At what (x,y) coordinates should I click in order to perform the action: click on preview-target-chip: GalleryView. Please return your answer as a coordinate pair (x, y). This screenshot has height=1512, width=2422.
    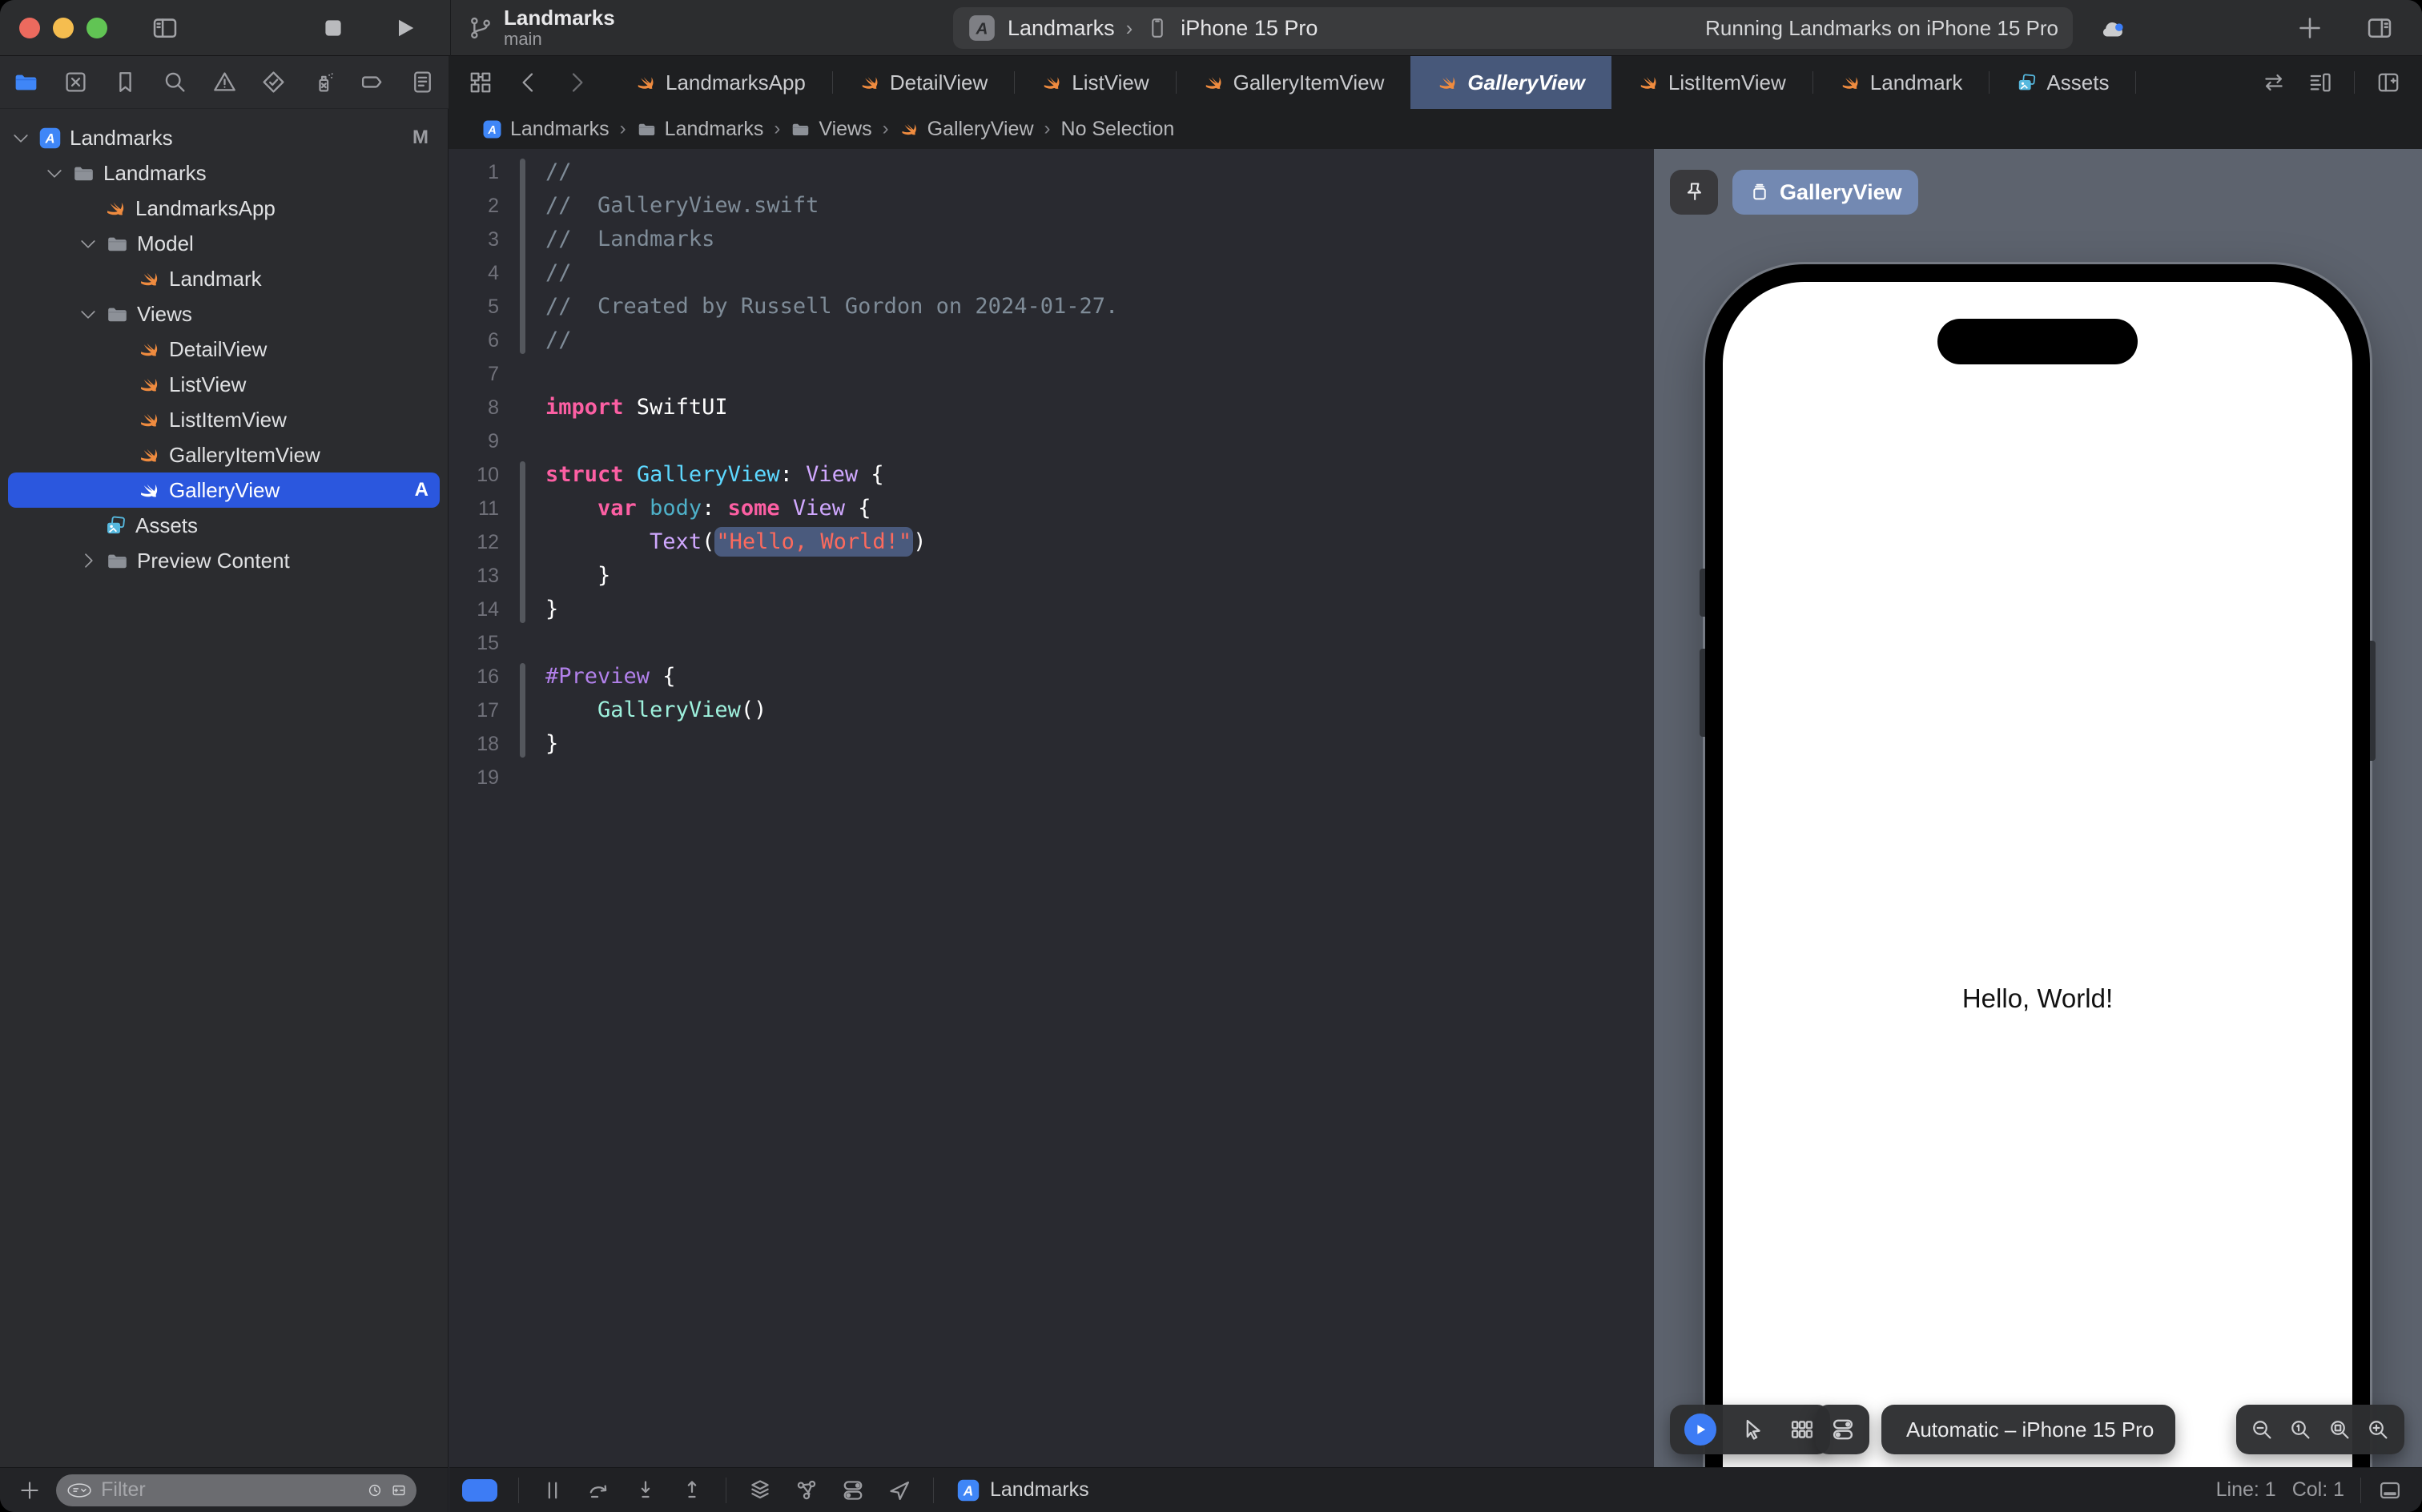
    Looking at the image, I should click on (1825, 192).